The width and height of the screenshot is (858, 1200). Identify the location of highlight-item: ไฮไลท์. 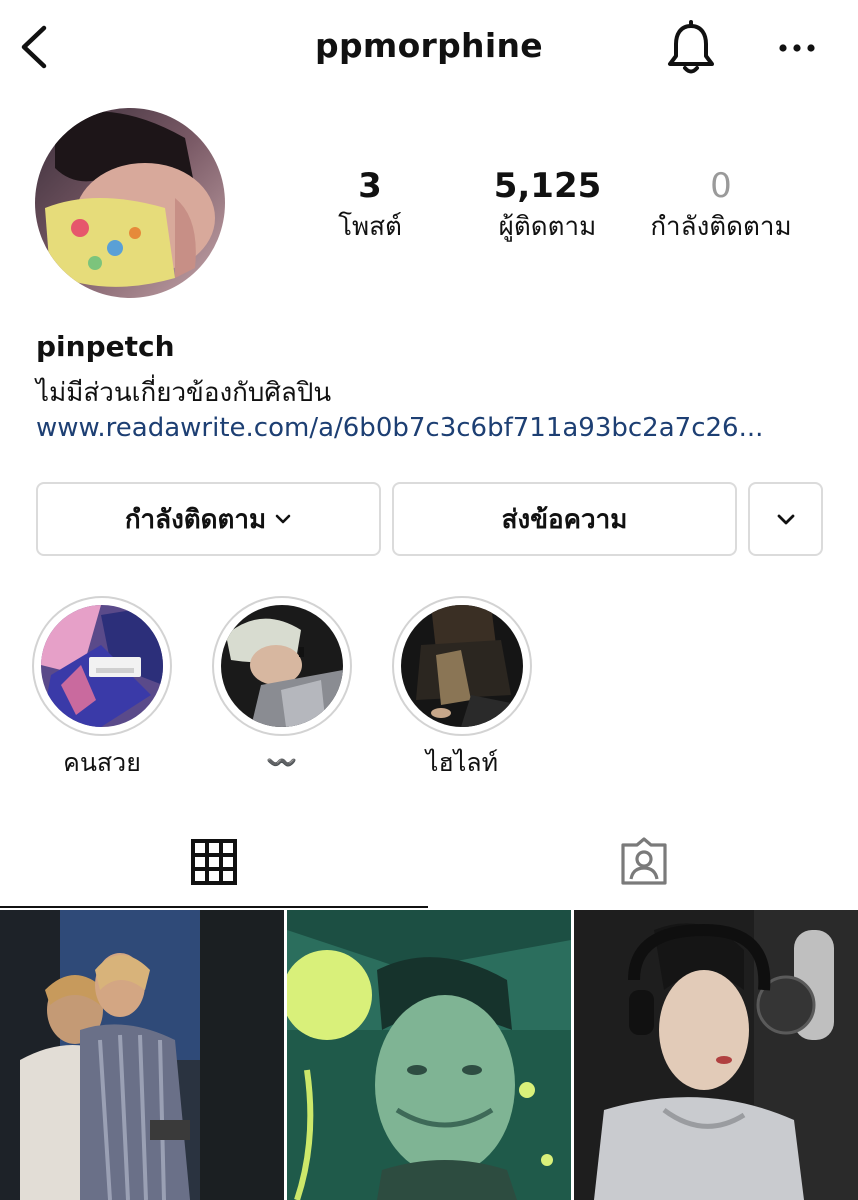
(462, 688).